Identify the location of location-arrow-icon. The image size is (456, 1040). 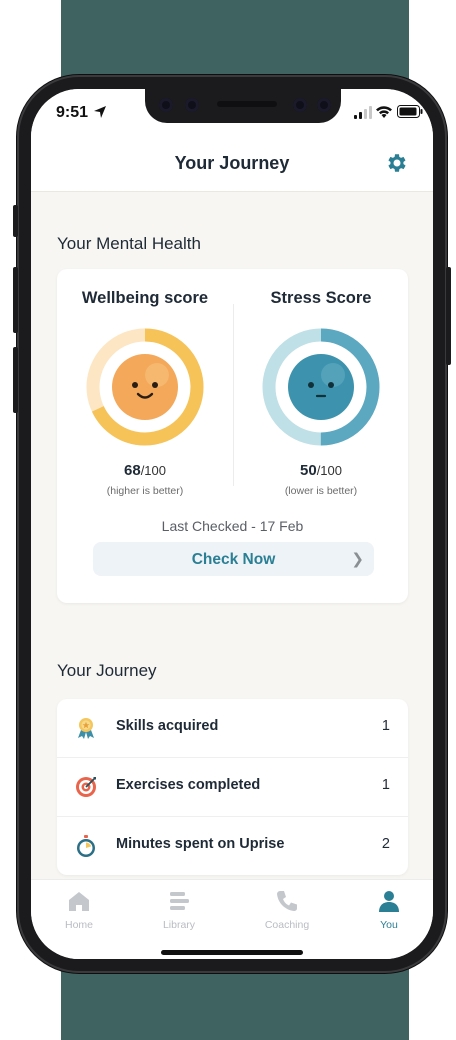
(100, 112).